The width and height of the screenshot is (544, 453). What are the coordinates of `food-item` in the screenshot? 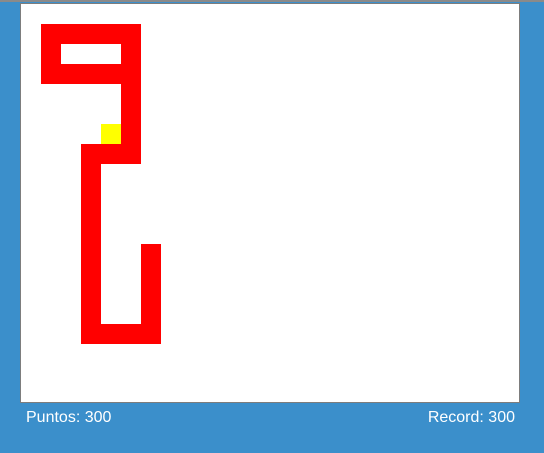 It's located at (111, 134).